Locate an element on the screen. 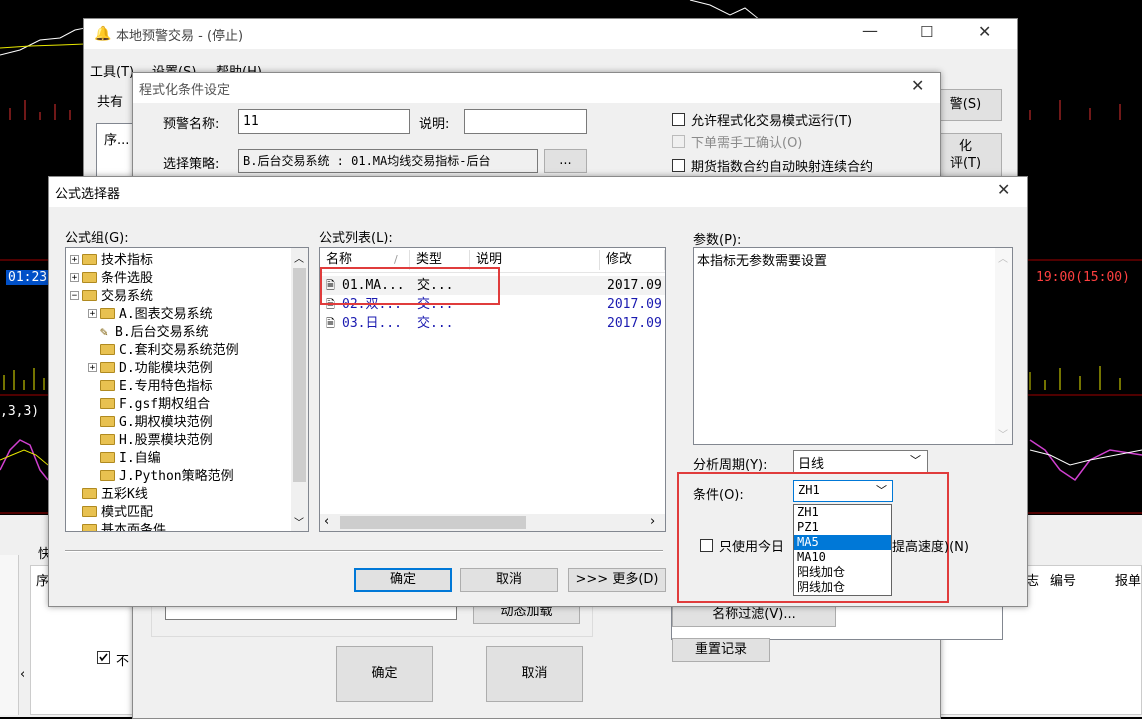  tree-item: J.Python策略范例 is located at coordinates (167, 474).